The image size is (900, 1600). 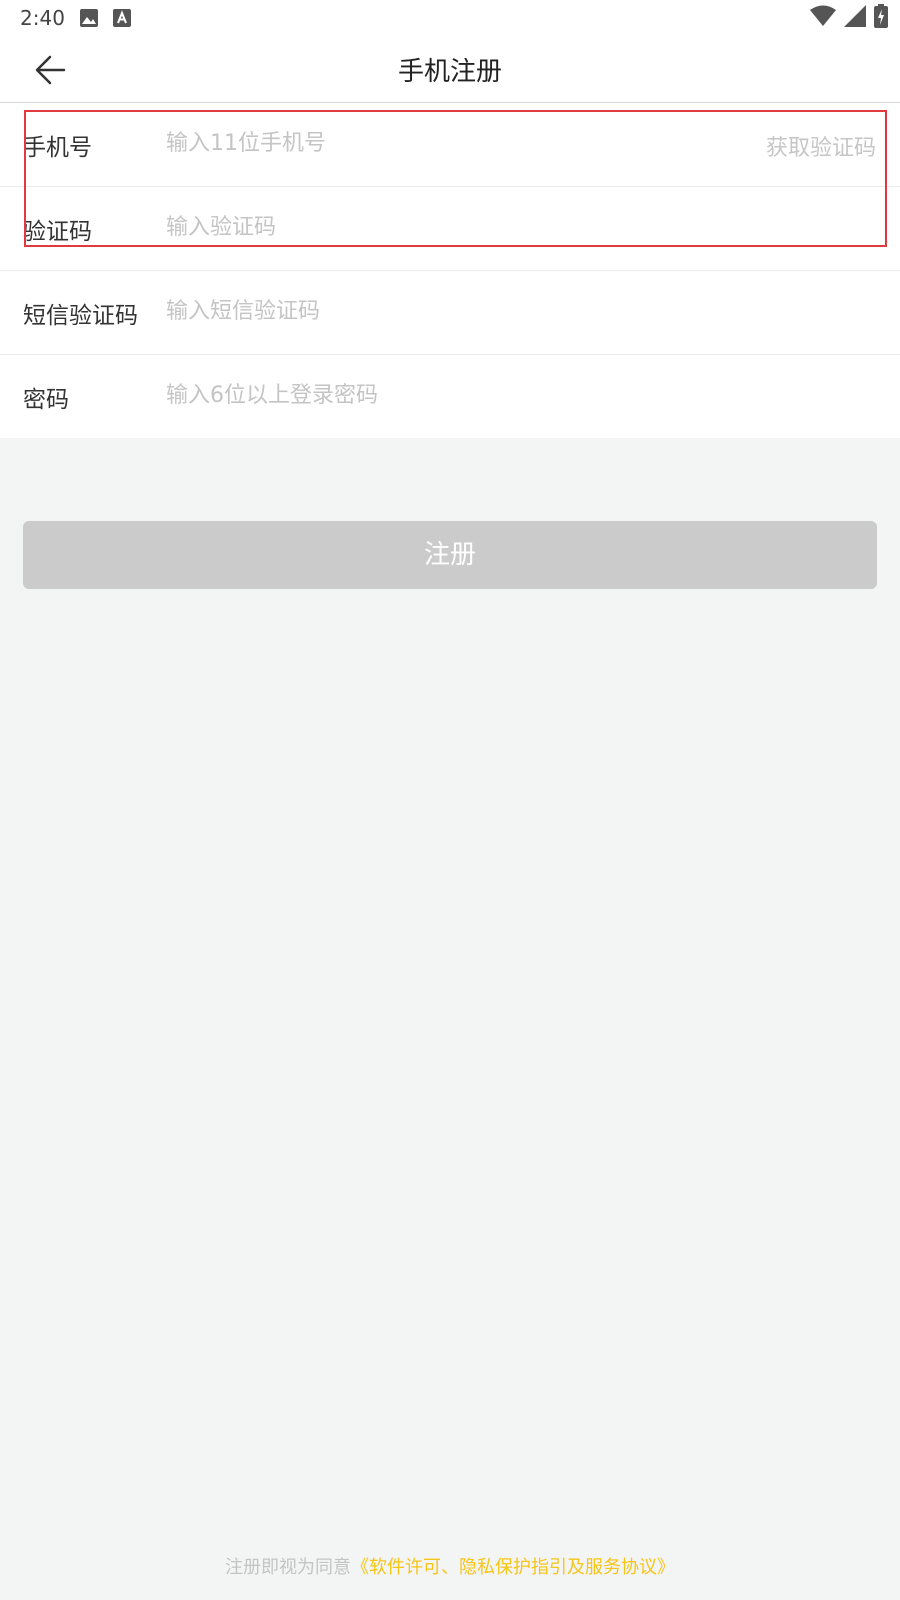 I want to click on password-row: 密码, so click(x=450, y=396).